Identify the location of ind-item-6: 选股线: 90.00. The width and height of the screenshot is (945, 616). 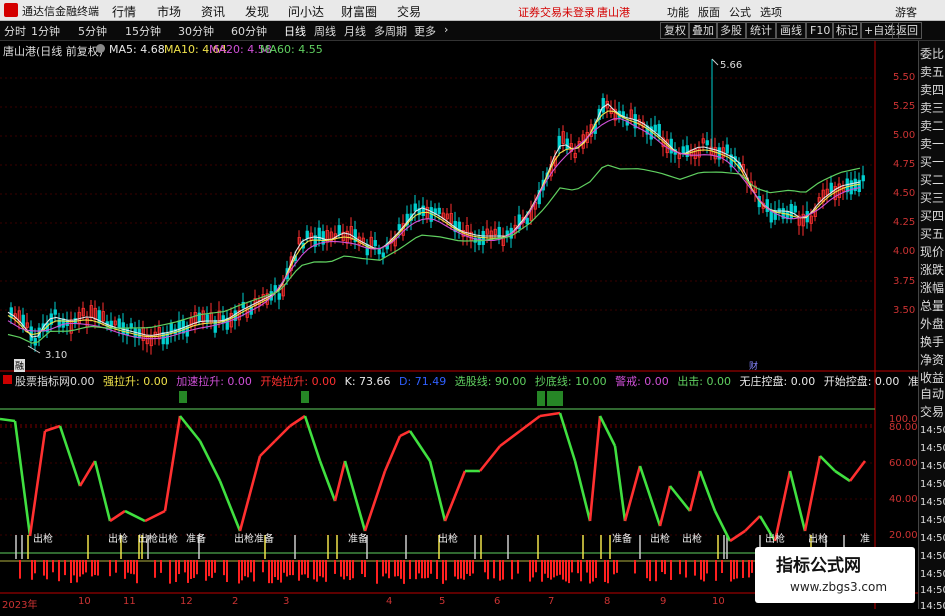
(490, 381).